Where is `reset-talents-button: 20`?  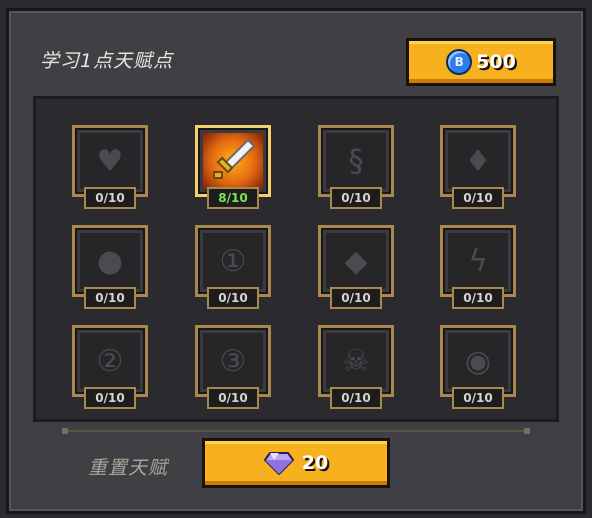
reset-talents-button: 20 is located at coordinates (296, 463).